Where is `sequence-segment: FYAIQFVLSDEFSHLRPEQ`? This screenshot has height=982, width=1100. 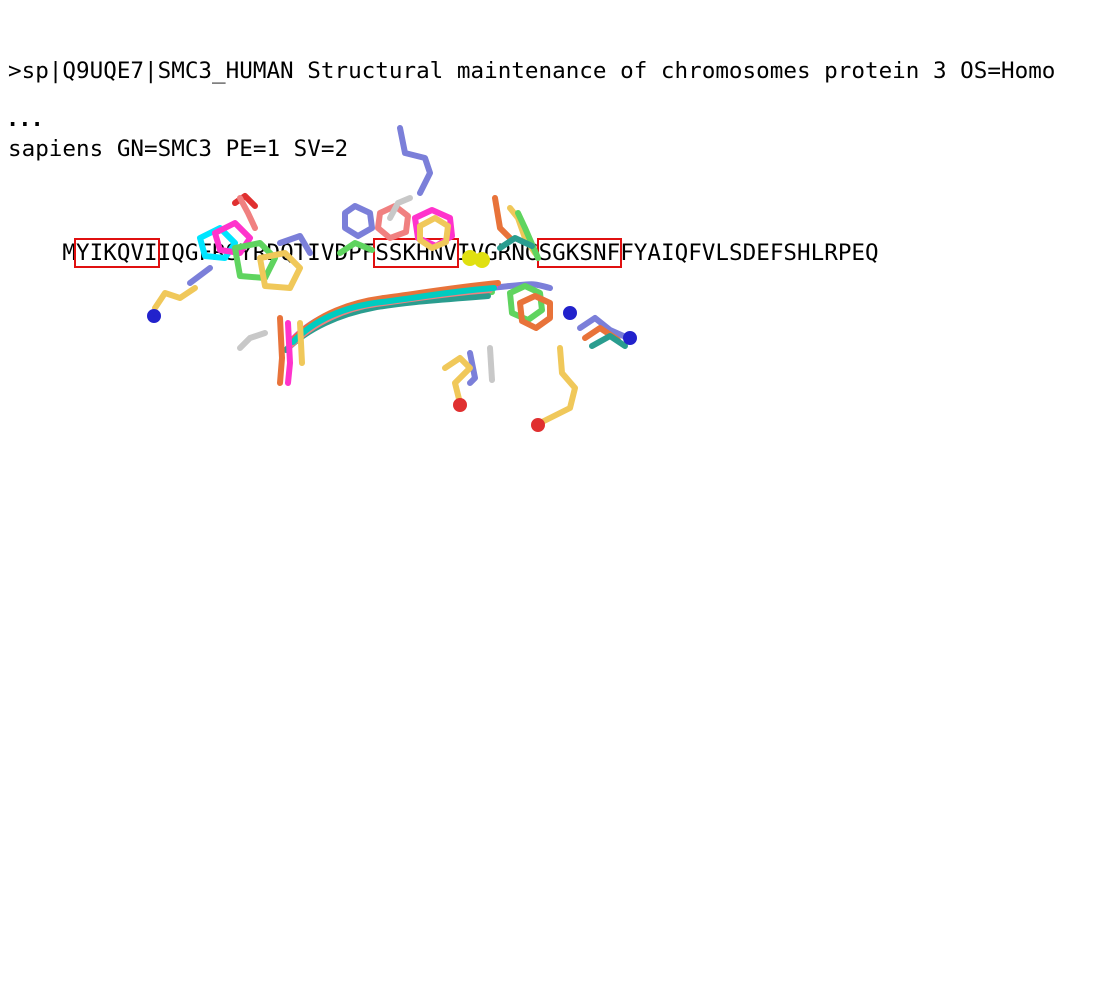
sequence-segment: FYAIQFVLSDEFSHLRPEQ is located at coordinates (749, 253).